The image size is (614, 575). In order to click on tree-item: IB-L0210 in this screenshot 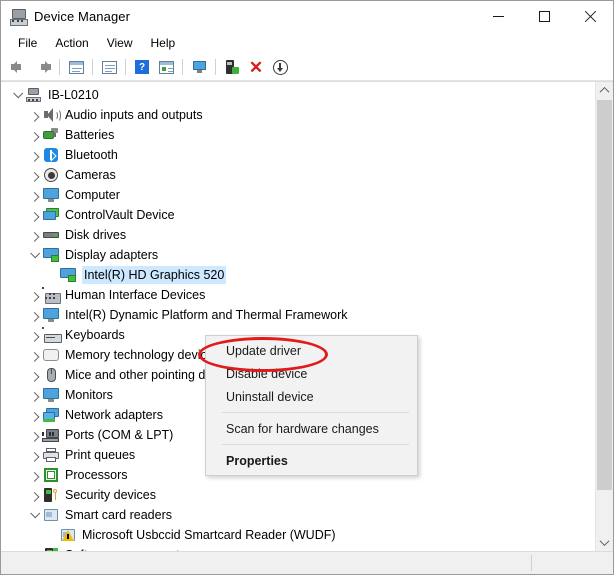, I will do `click(298, 95)`.